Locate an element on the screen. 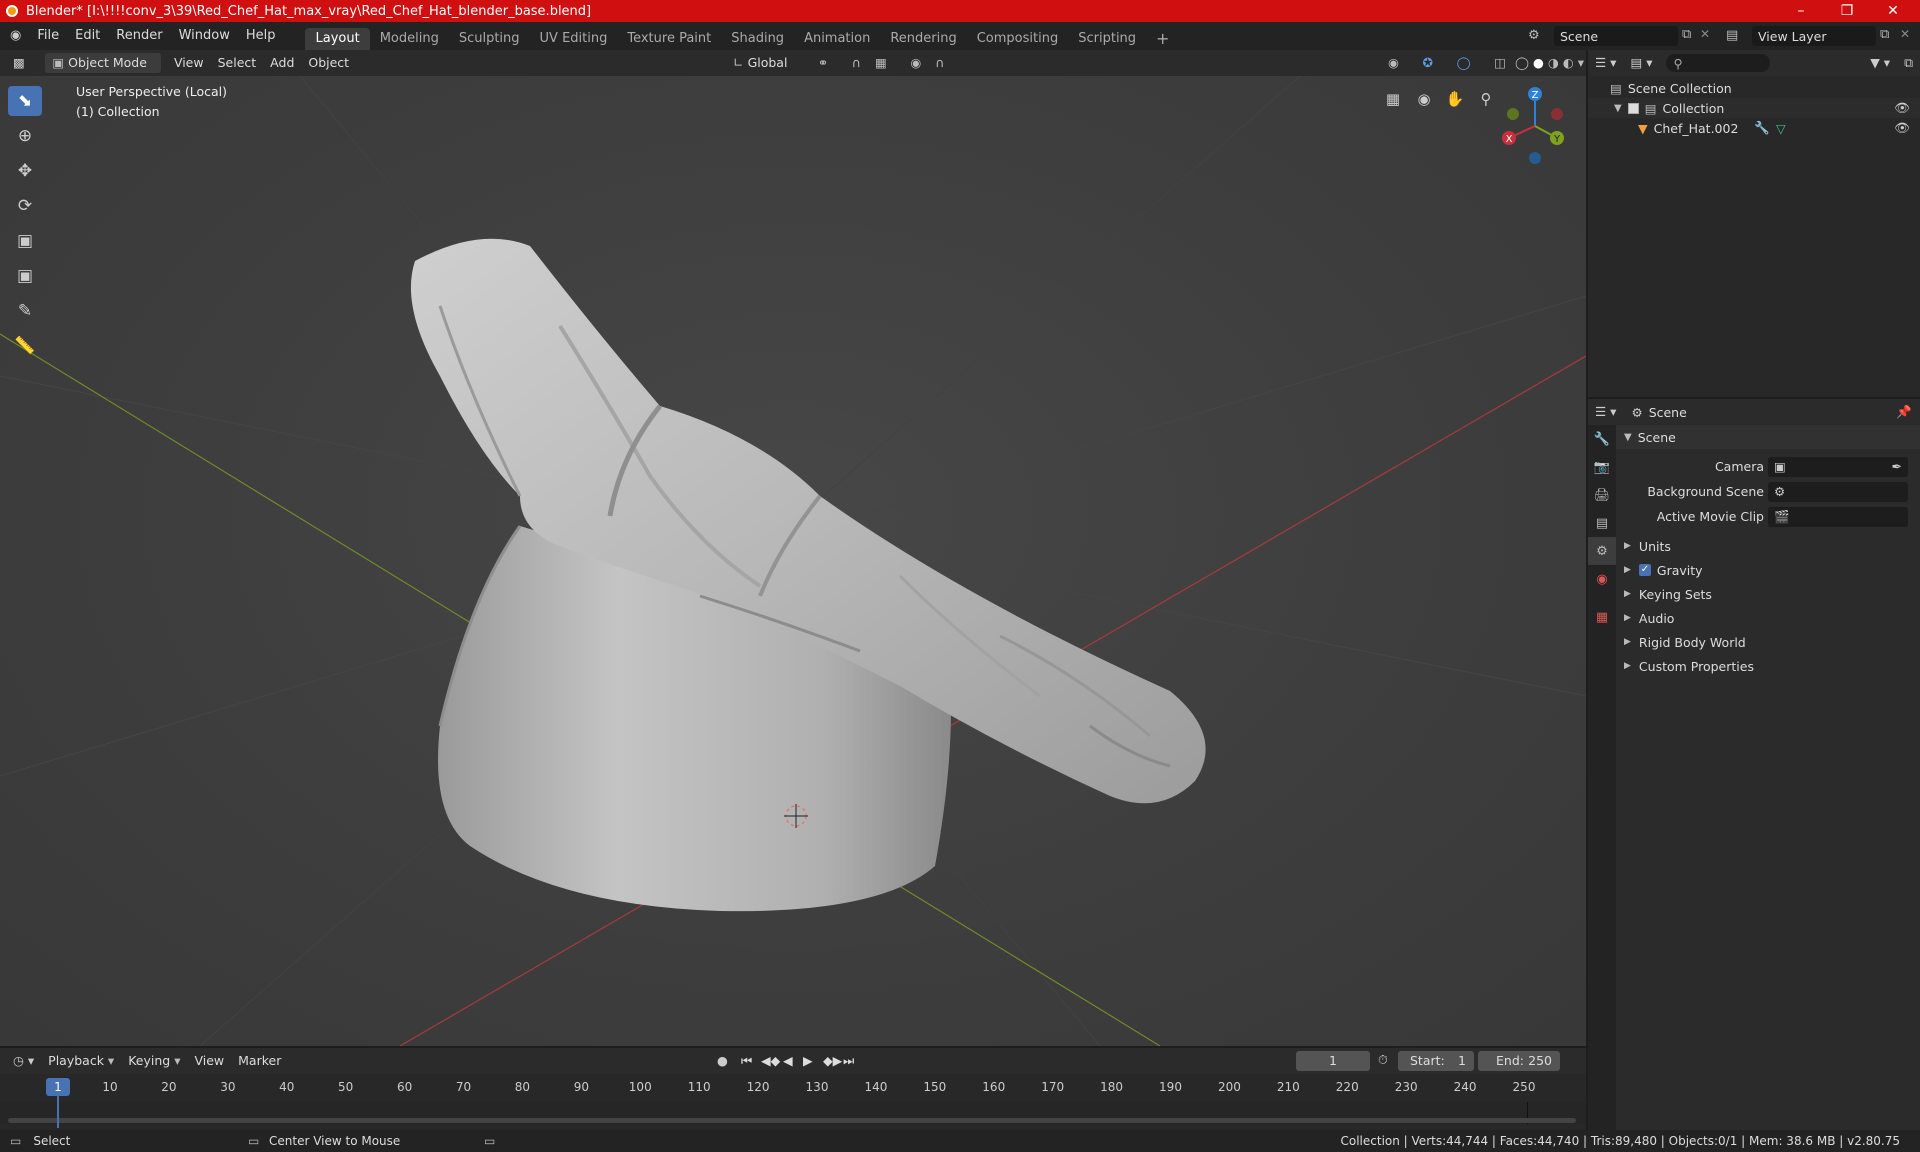 The image size is (1920, 1152). new-view-layer-icon: ⧉ is located at coordinates (1884, 34).